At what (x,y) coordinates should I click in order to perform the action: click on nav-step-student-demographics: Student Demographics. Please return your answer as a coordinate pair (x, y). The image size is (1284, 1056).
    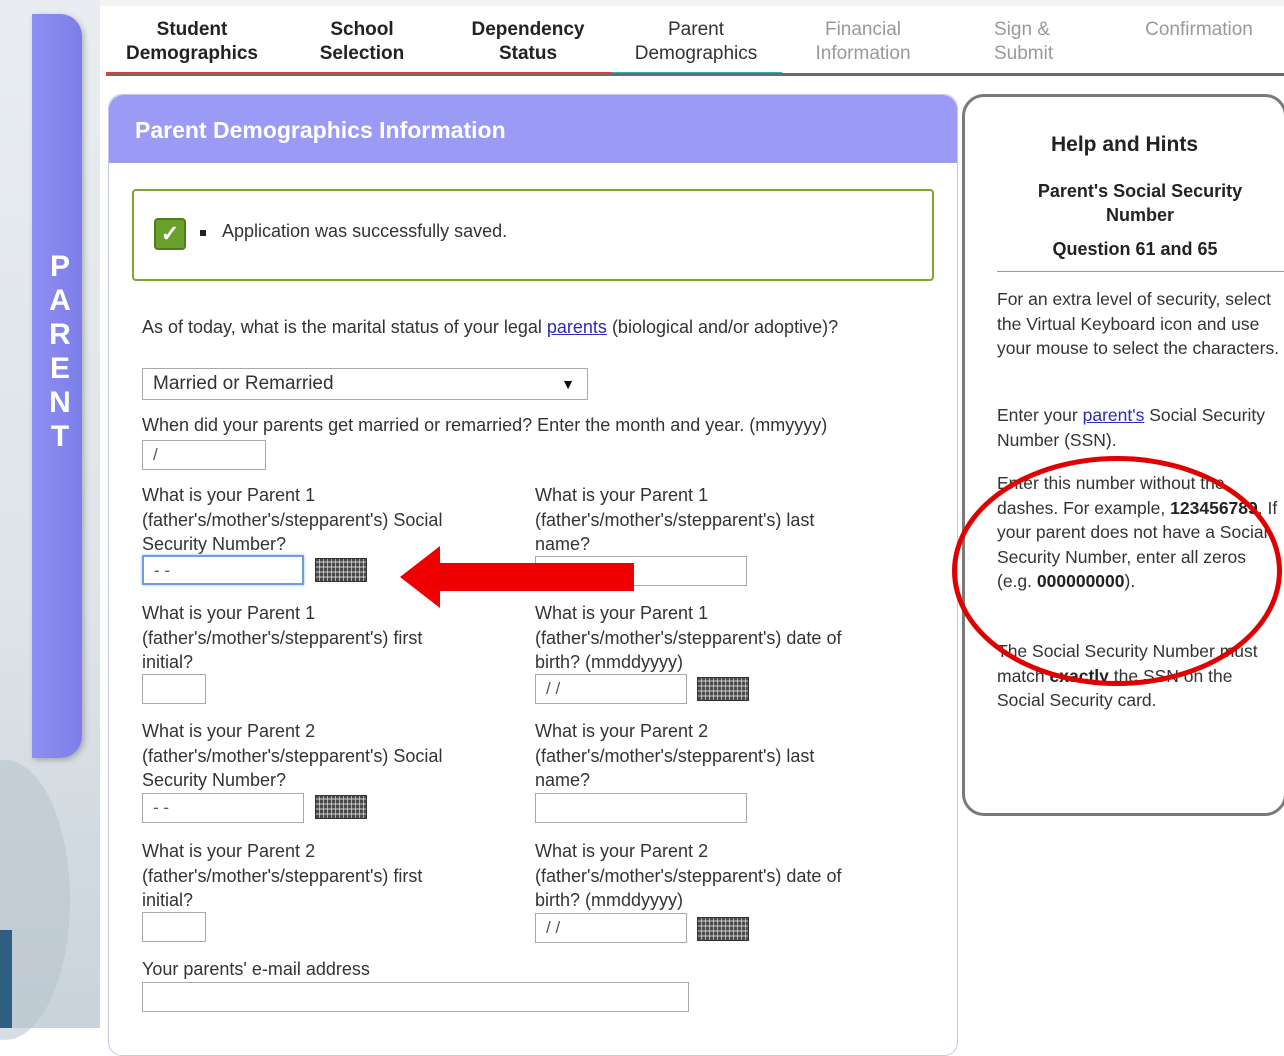
    Looking at the image, I should click on (194, 47).